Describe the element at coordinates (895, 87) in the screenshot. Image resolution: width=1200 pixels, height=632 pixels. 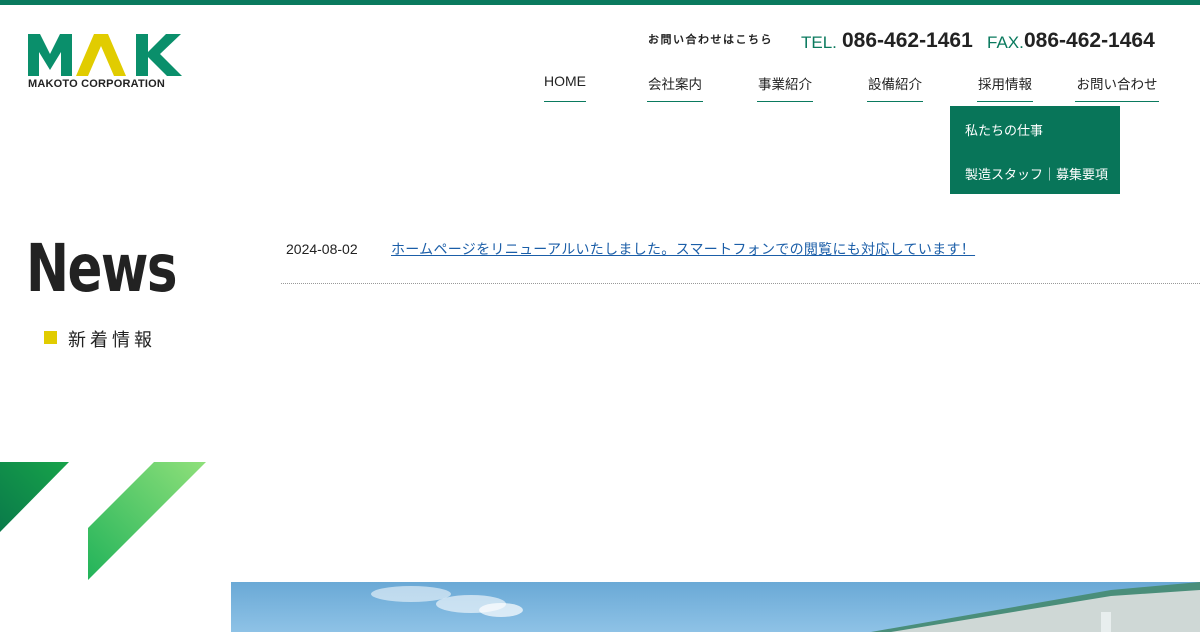
I see `nav-equipment: 設備紹介` at that location.